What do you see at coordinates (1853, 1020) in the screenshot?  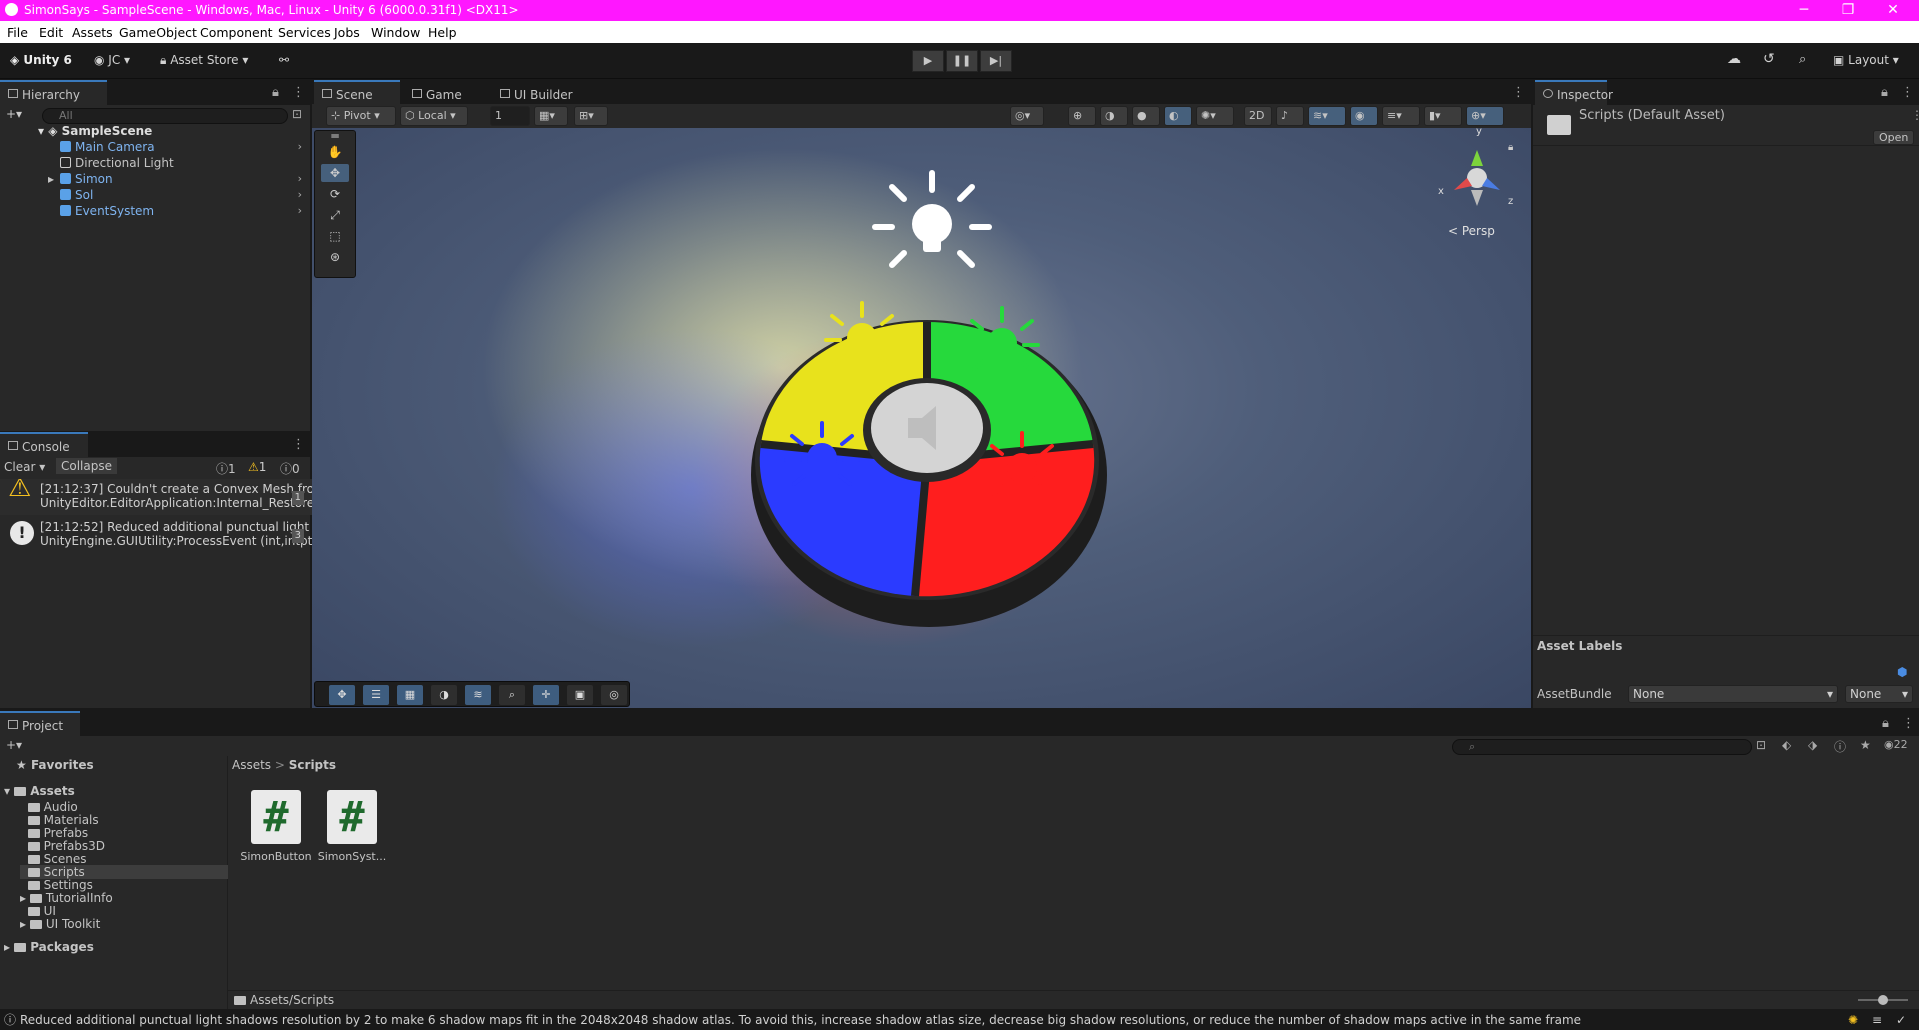 I see `bug-icon: ✺` at bounding box center [1853, 1020].